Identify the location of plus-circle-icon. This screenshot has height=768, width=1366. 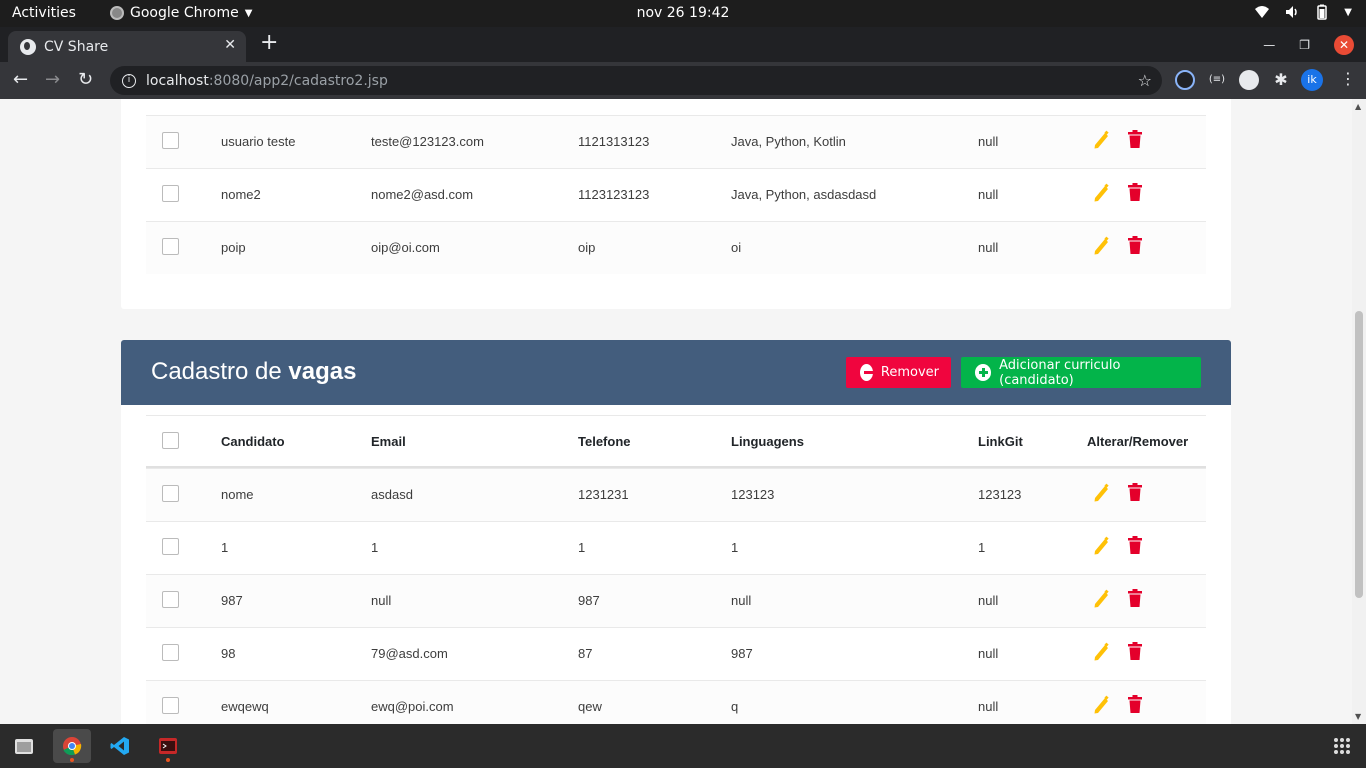
(983, 372).